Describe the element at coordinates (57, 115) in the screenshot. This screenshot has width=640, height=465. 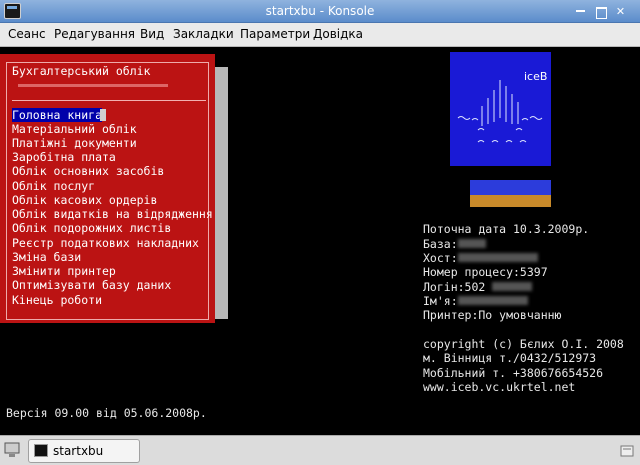
I see `menu-item-general-ledger: Головна книга` at that location.